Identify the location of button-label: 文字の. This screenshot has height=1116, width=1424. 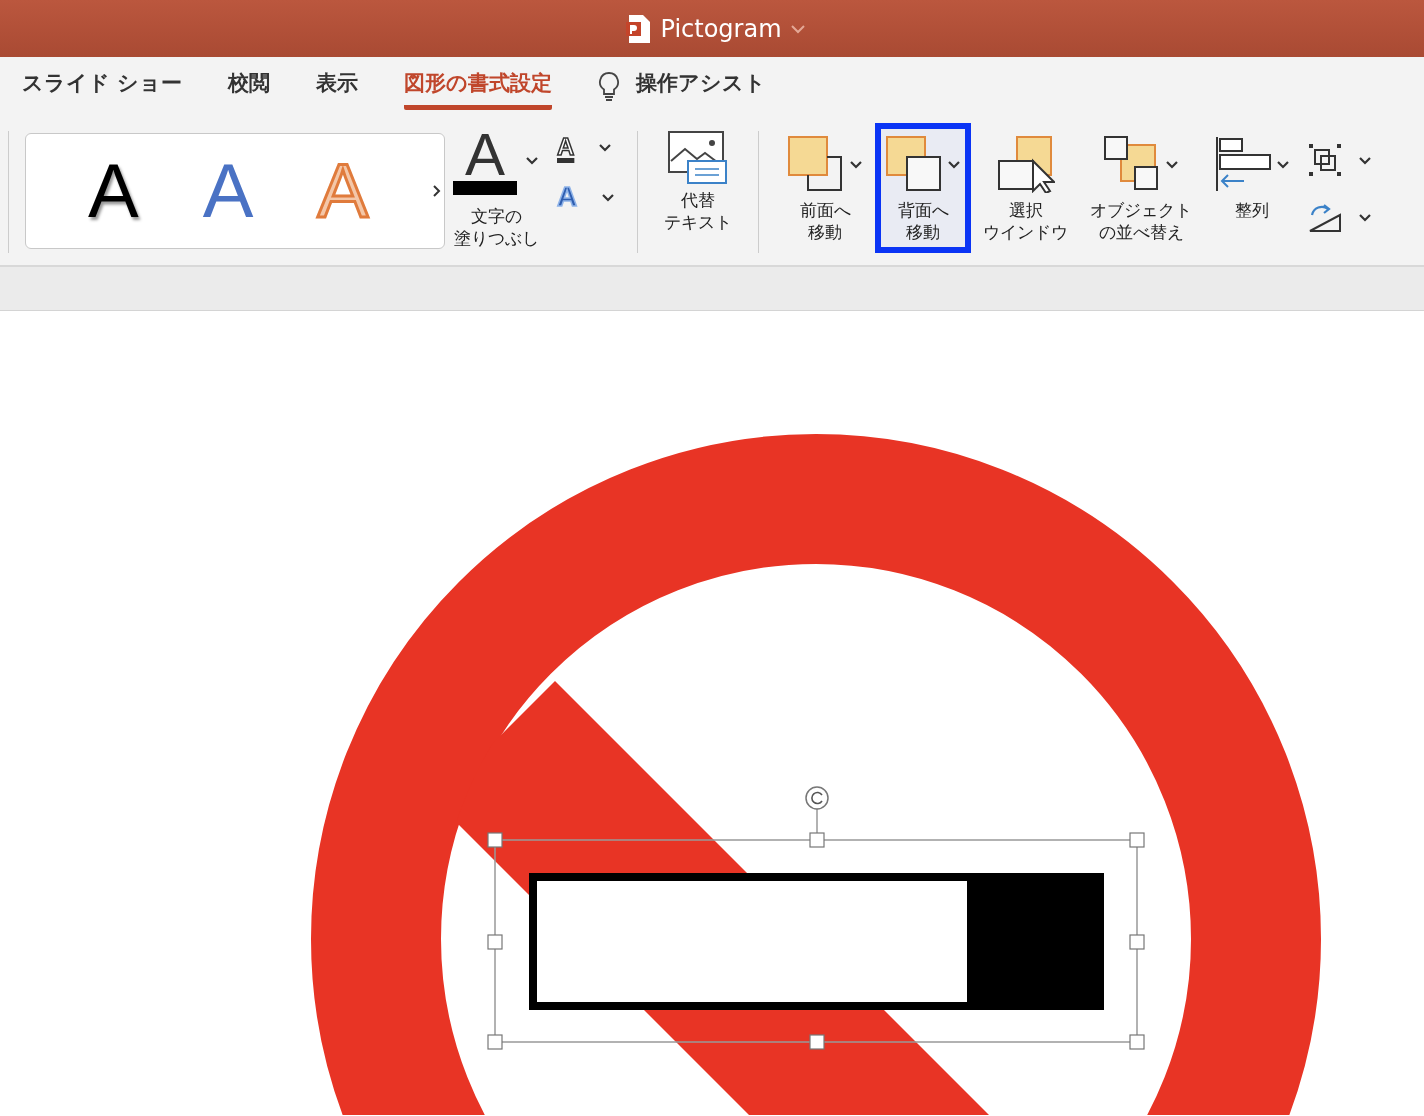
(496, 216).